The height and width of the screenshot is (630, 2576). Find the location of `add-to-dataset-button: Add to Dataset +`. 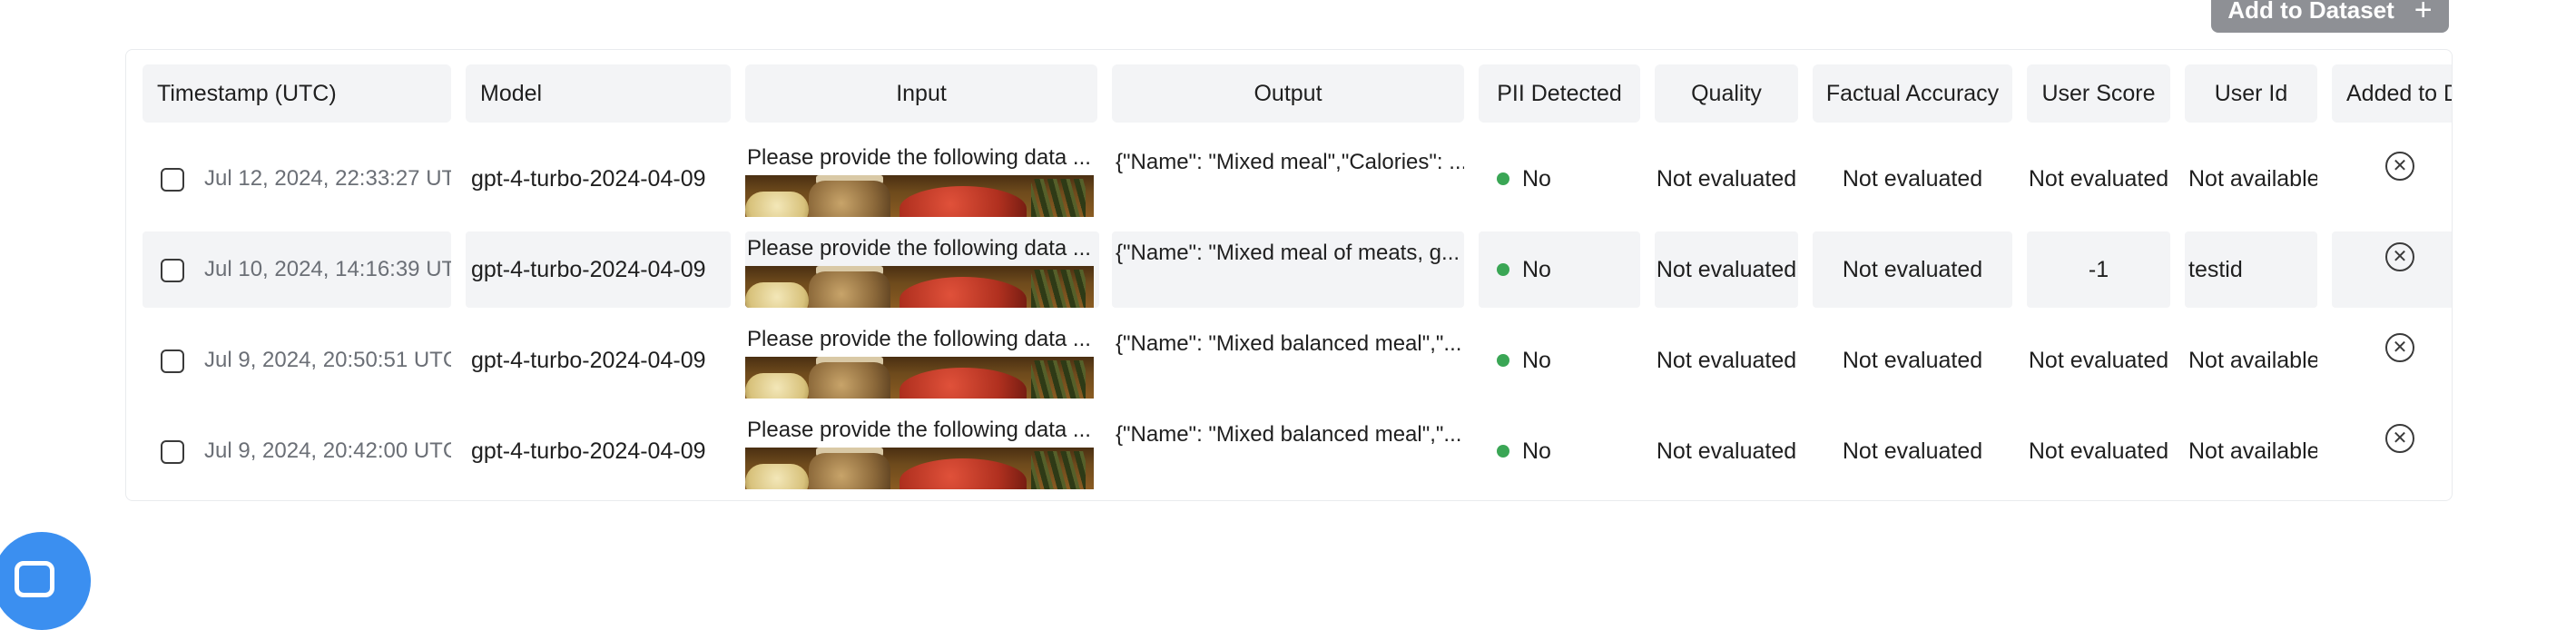

add-to-dataset-button: Add to Dataset + is located at coordinates (2330, 17).